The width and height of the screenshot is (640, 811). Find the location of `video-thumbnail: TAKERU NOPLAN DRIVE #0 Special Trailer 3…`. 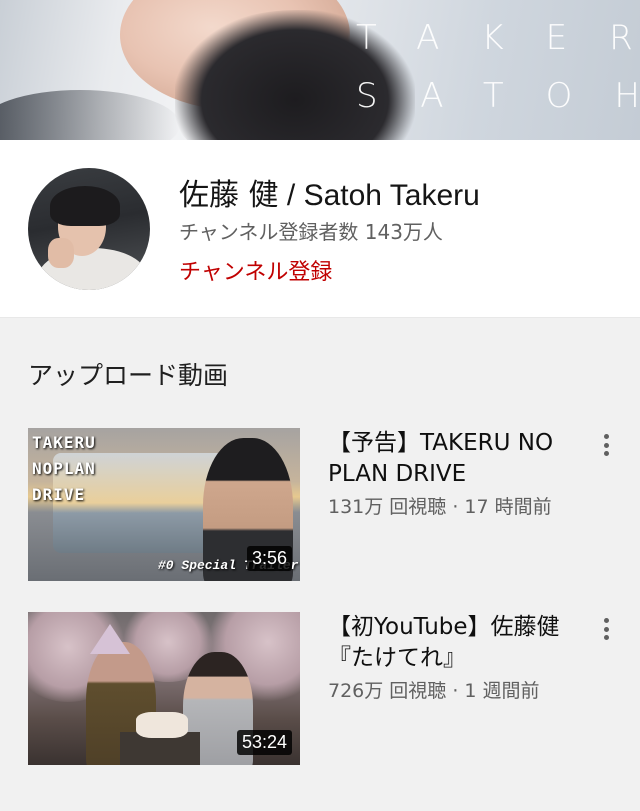

video-thumbnail: TAKERU NOPLAN DRIVE #0 Special Trailer 3… is located at coordinates (164, 504).